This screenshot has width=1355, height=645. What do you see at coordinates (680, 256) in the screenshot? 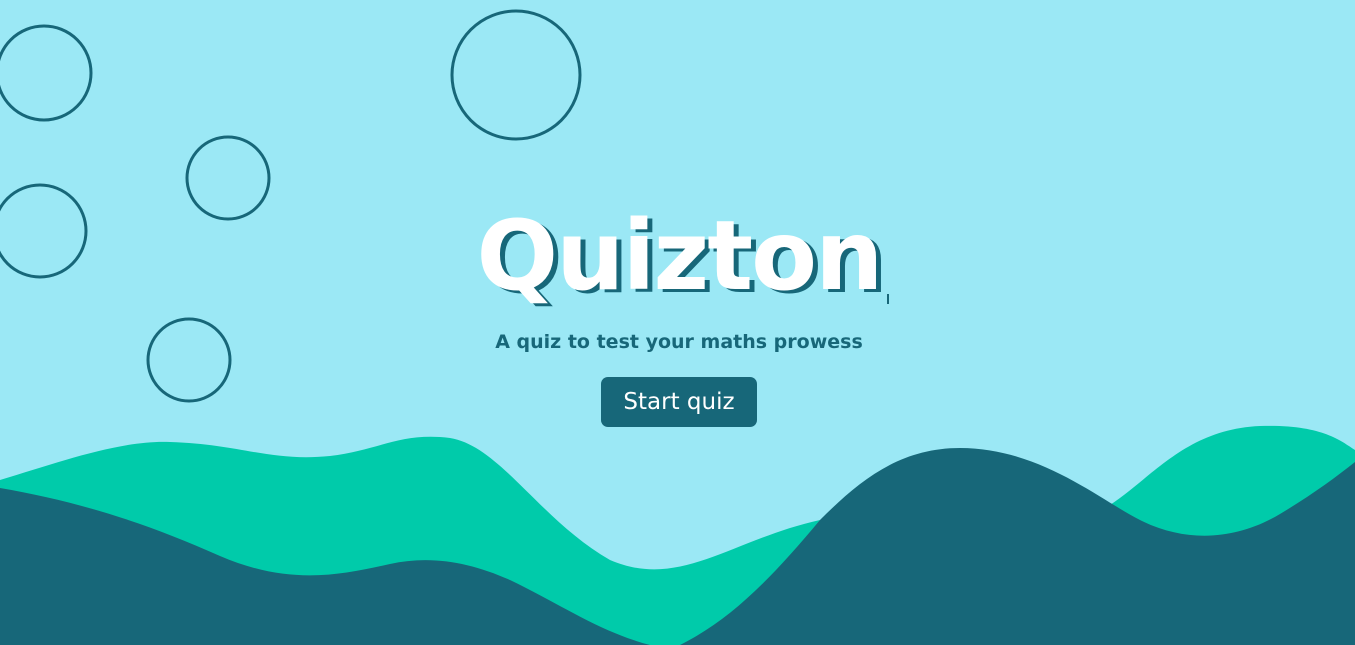
I see `app-title: Quizton` at bounding box center [680, 256].